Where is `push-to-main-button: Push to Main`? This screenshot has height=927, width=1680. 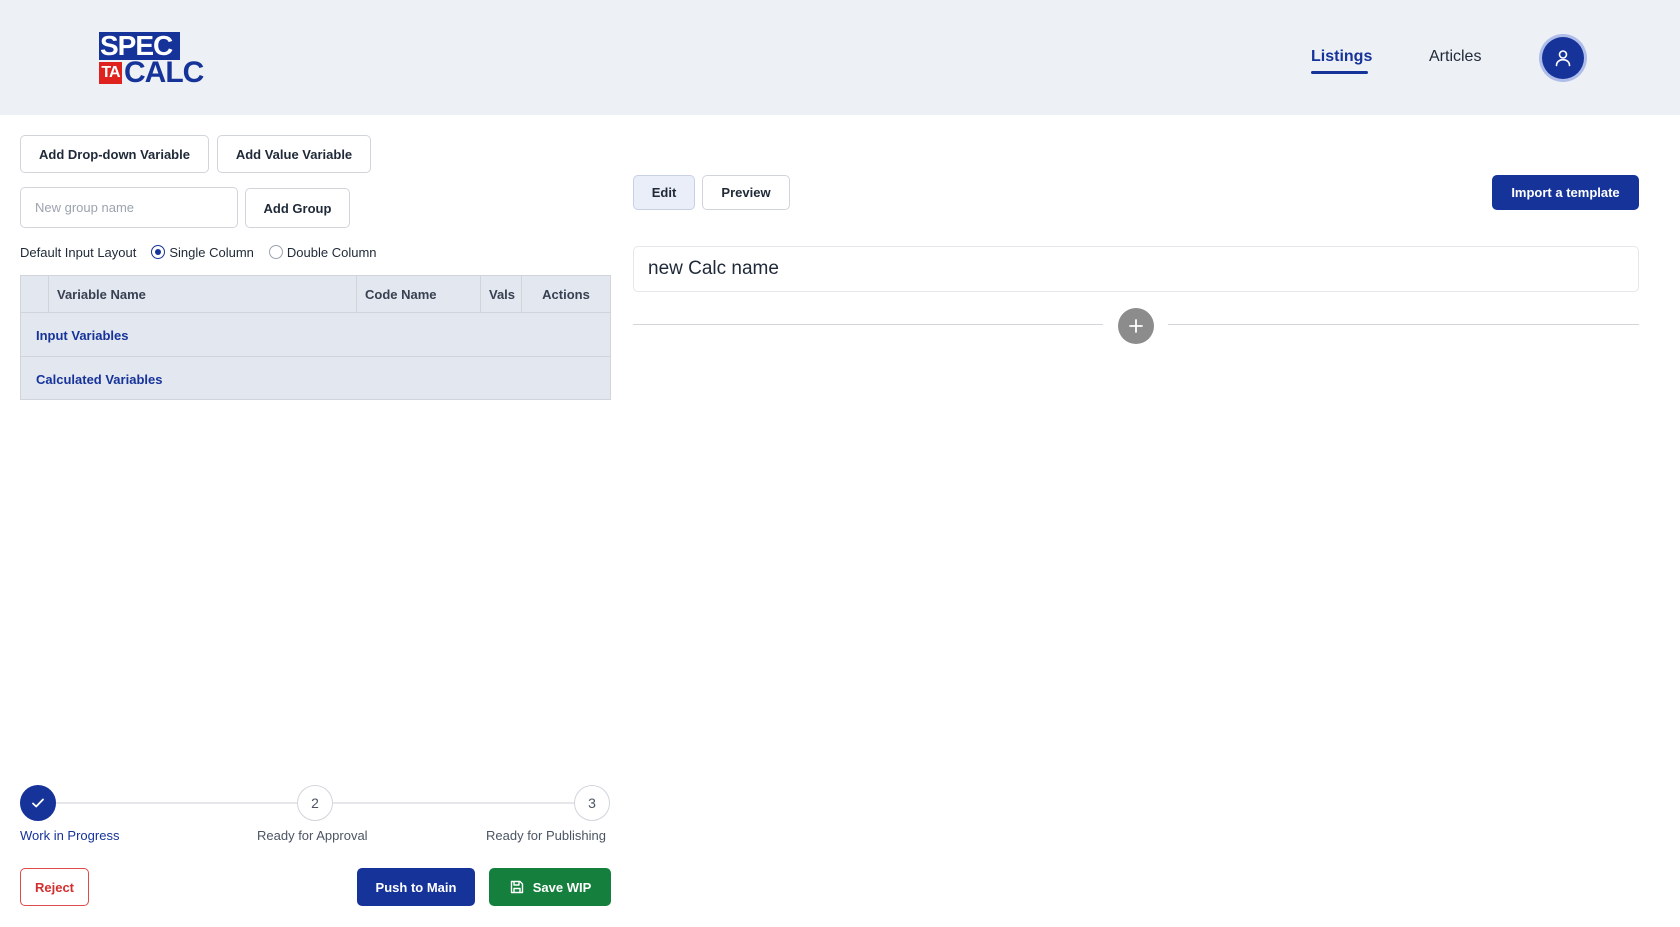
push-to-main-button: Push to Main is located at coordinates (416, 887).